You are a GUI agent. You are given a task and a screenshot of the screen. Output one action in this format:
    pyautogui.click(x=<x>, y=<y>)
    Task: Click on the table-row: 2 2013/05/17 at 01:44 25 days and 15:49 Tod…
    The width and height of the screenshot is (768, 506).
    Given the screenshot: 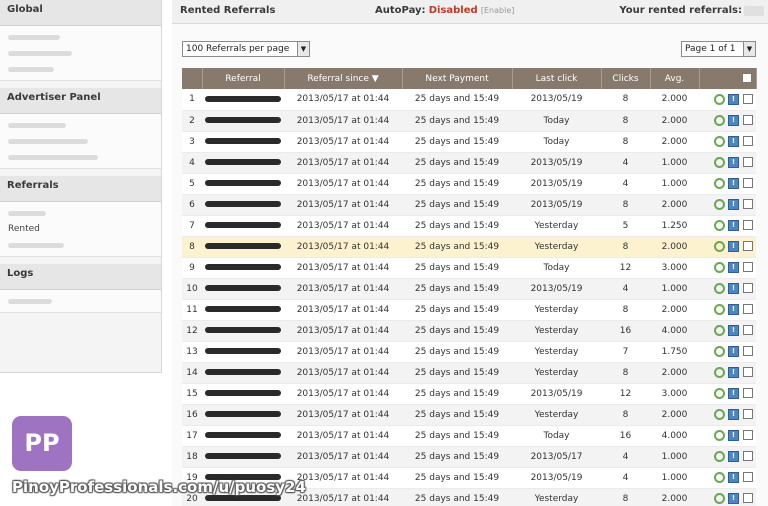 What is the action you would take?
    pyautogui.click(x=469, y=121)
    